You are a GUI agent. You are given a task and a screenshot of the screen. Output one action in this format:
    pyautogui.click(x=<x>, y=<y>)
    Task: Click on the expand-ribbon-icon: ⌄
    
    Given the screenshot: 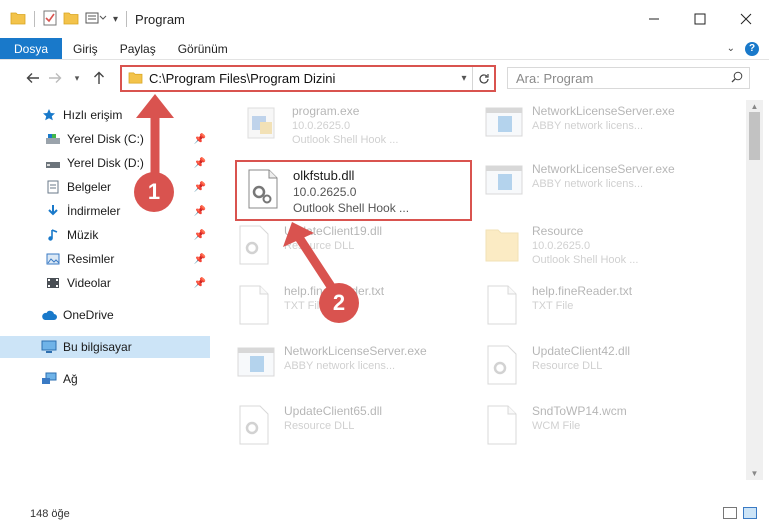 What is the action you would take?
    pyautogui.click(x=731, y=48)
    